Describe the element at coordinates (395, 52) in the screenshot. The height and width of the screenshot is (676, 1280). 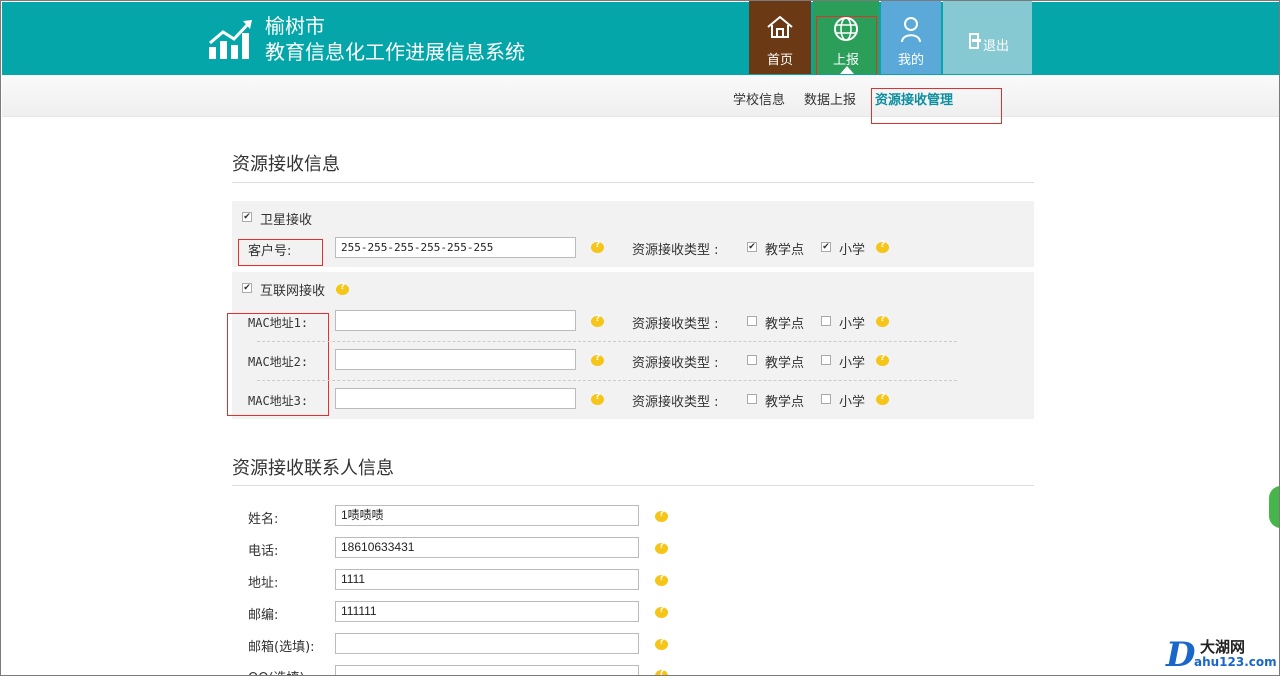
I see `system-title: 教育信息化工作进展信息系统` at that location.